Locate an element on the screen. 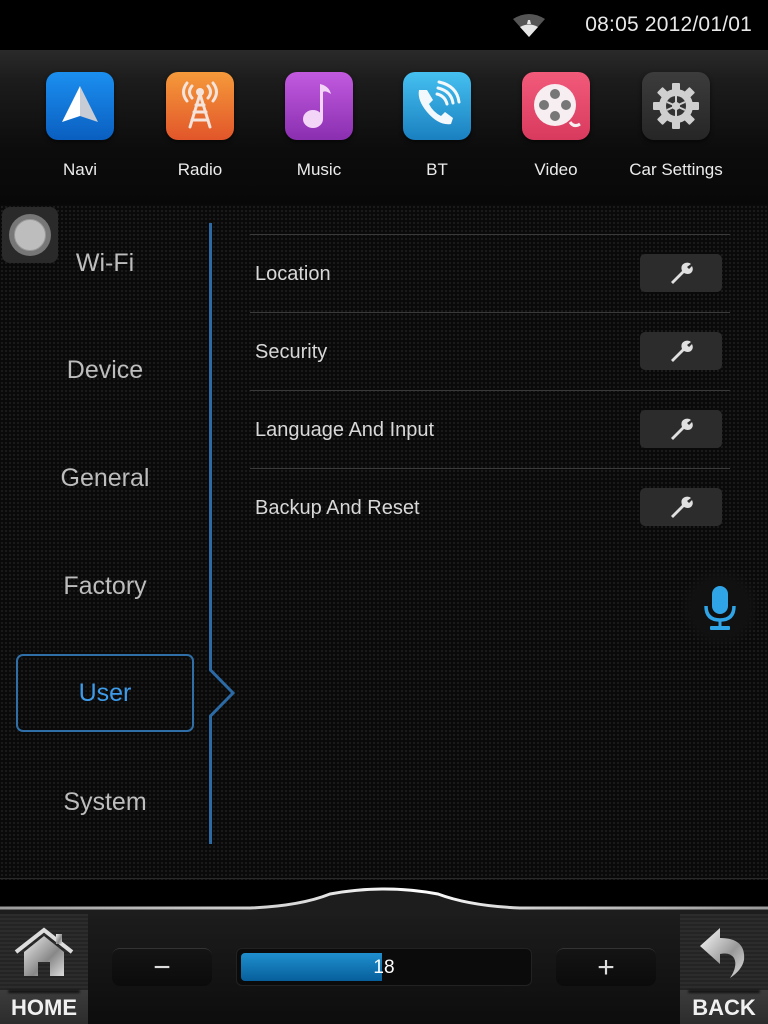  radio-tower-icon is located at coordinates (200, 105).